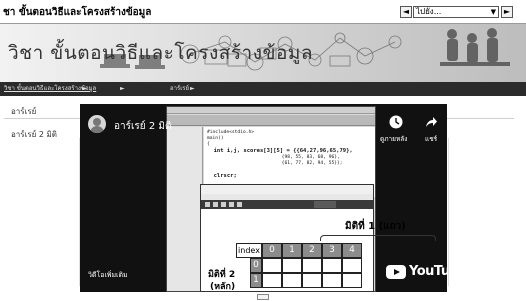  I want to click on site-title: ชา ขั้นตอนวิธีและโครงสร้างข้อมูล, so click(77, 12).